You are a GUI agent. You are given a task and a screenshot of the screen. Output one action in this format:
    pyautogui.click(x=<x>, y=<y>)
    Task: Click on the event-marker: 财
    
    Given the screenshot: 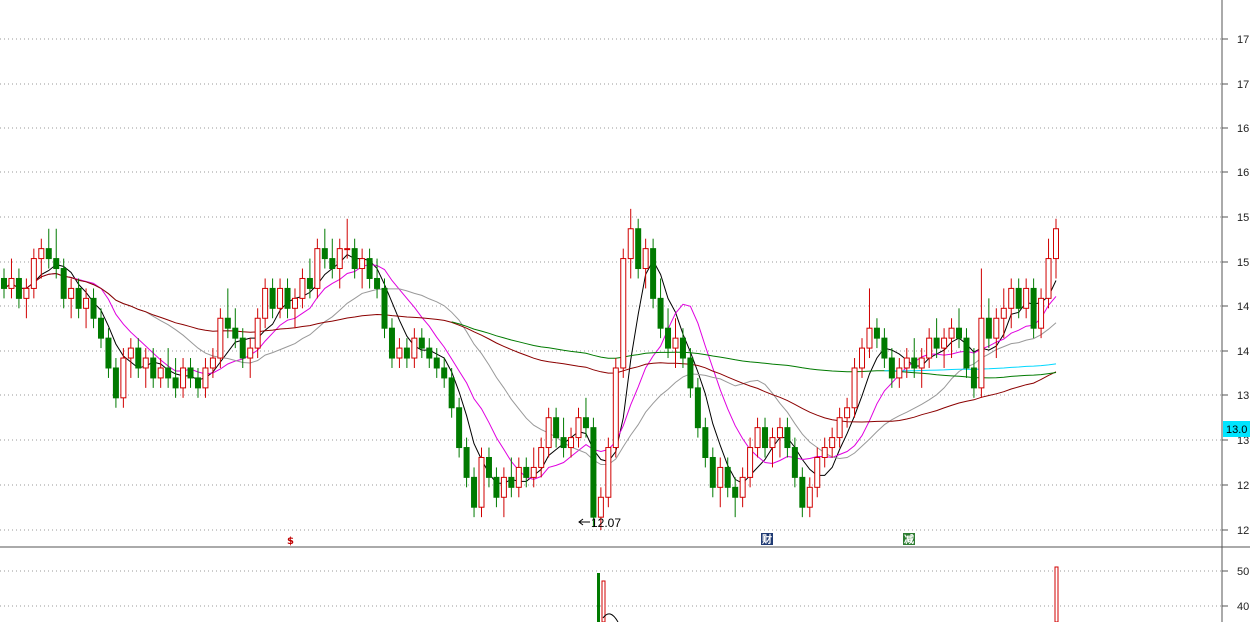 What is the action you would take?
    pyautogui.click(x=767, y=539)
    